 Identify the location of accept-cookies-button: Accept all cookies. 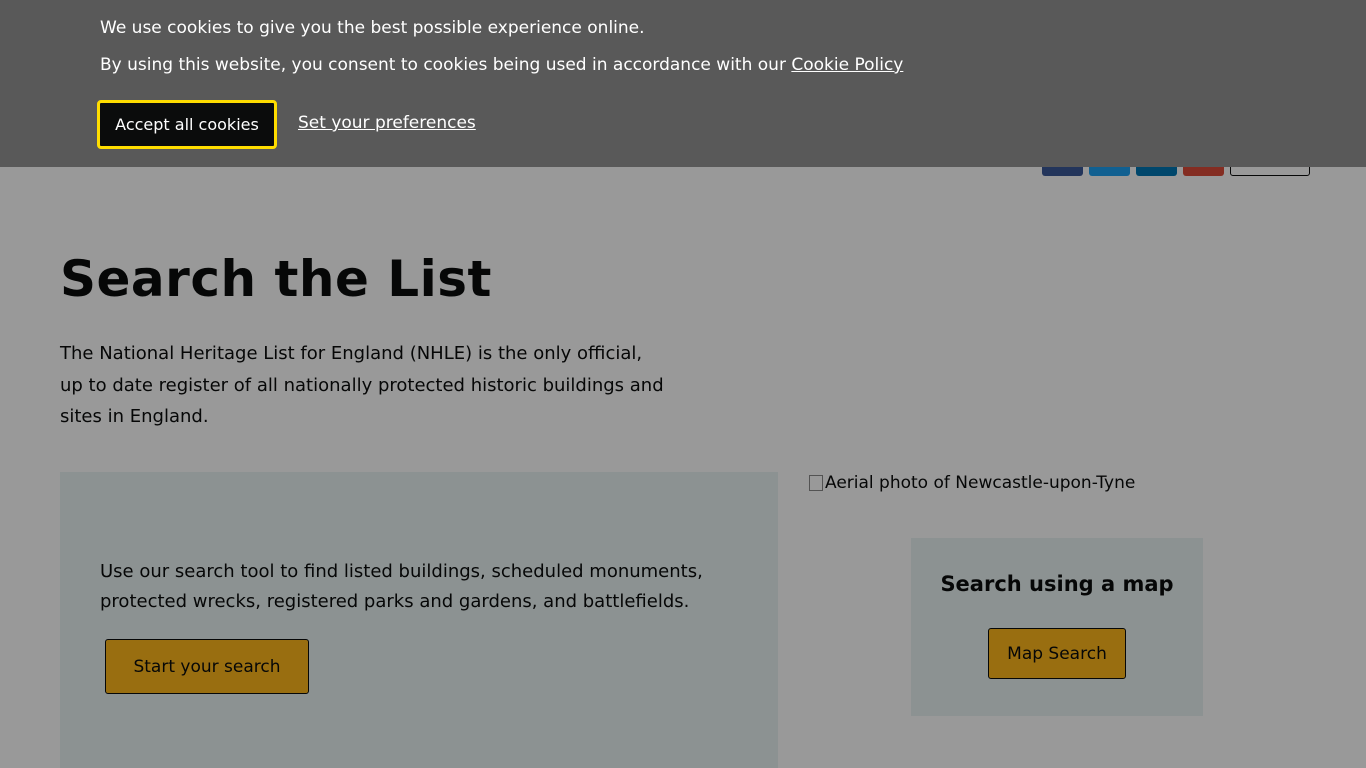
(187, 124).